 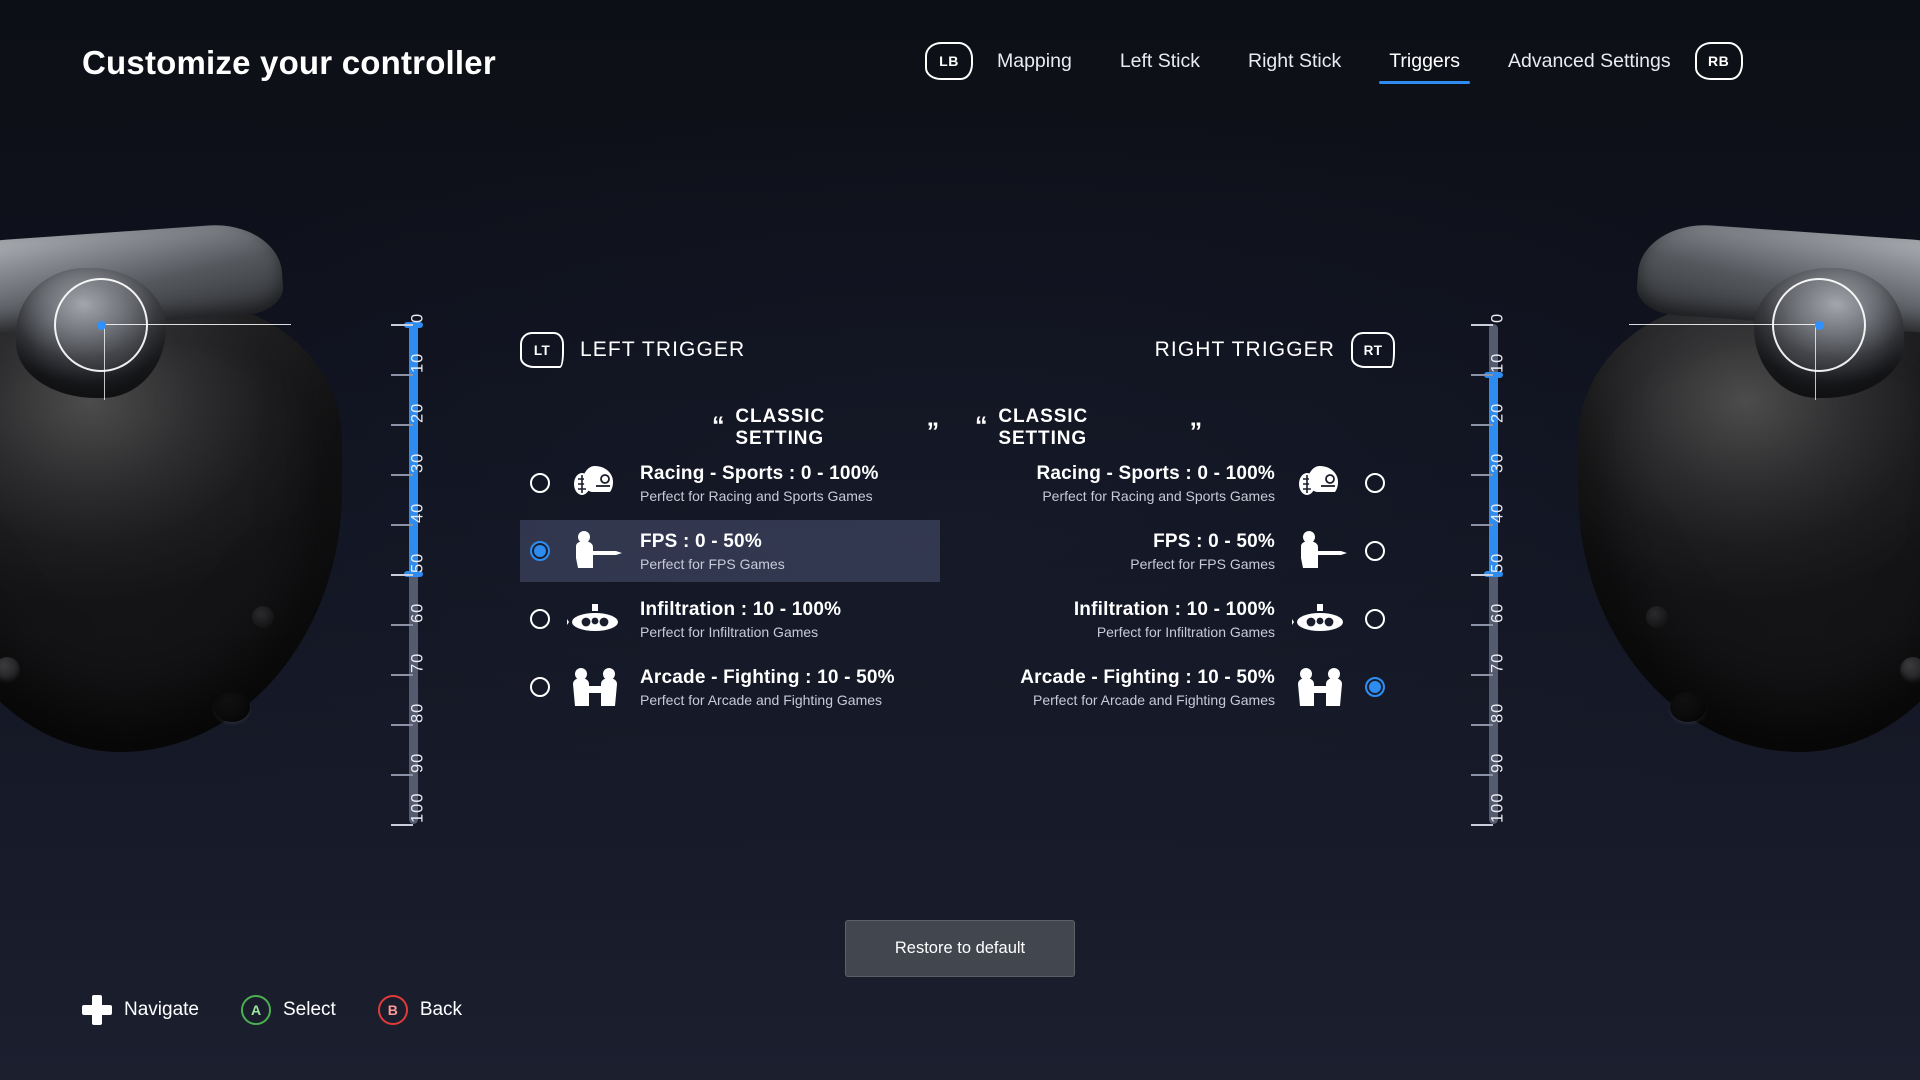 I want to click on tab-advanced-settings: Advanced Settings, so click(x=1589, y=61).